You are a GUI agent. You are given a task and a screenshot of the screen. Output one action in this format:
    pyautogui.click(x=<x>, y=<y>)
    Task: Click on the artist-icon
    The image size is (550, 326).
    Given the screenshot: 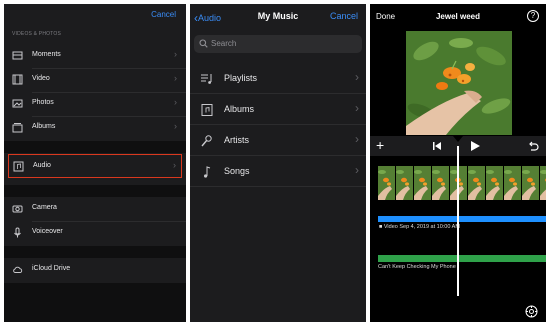 What is the action you would take?
    pyautogui.click(x=206, y=141)
    